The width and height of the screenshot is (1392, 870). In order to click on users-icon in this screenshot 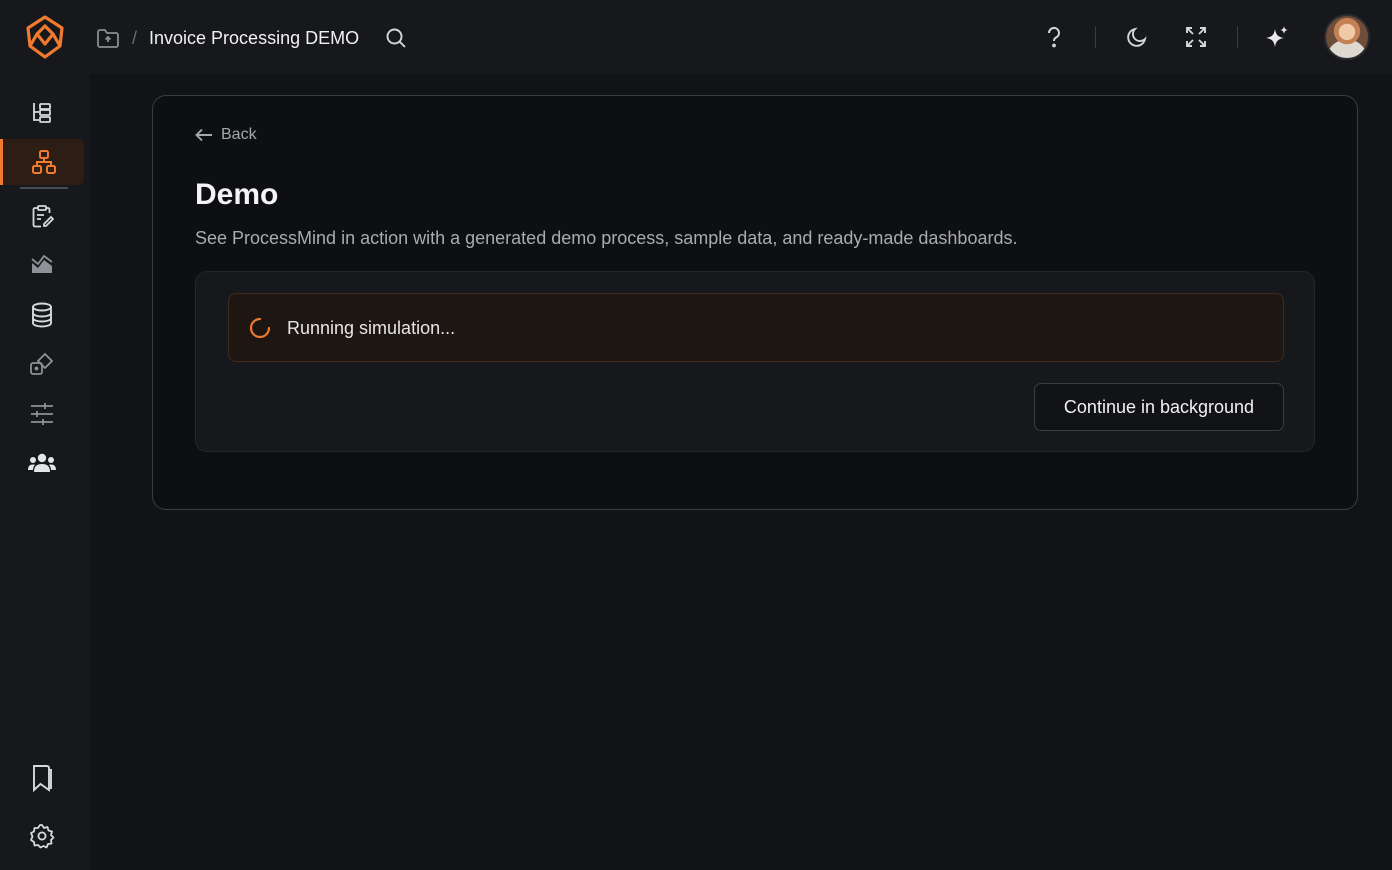, I will do `click(42, 463)`.